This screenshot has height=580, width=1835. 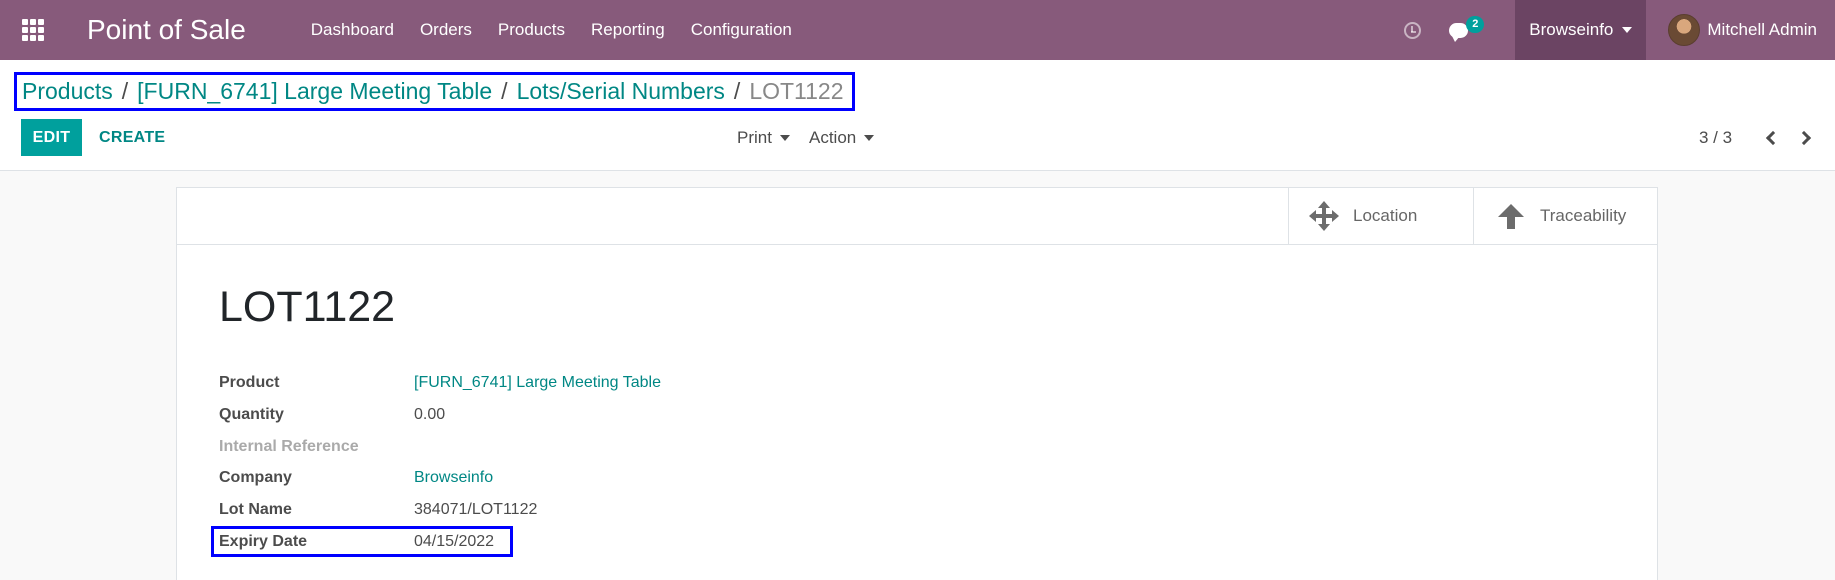 What do you see at coordinates (754, 137) in the screenshot?
I see `print-label: Print` at bounding box center [754, 137].